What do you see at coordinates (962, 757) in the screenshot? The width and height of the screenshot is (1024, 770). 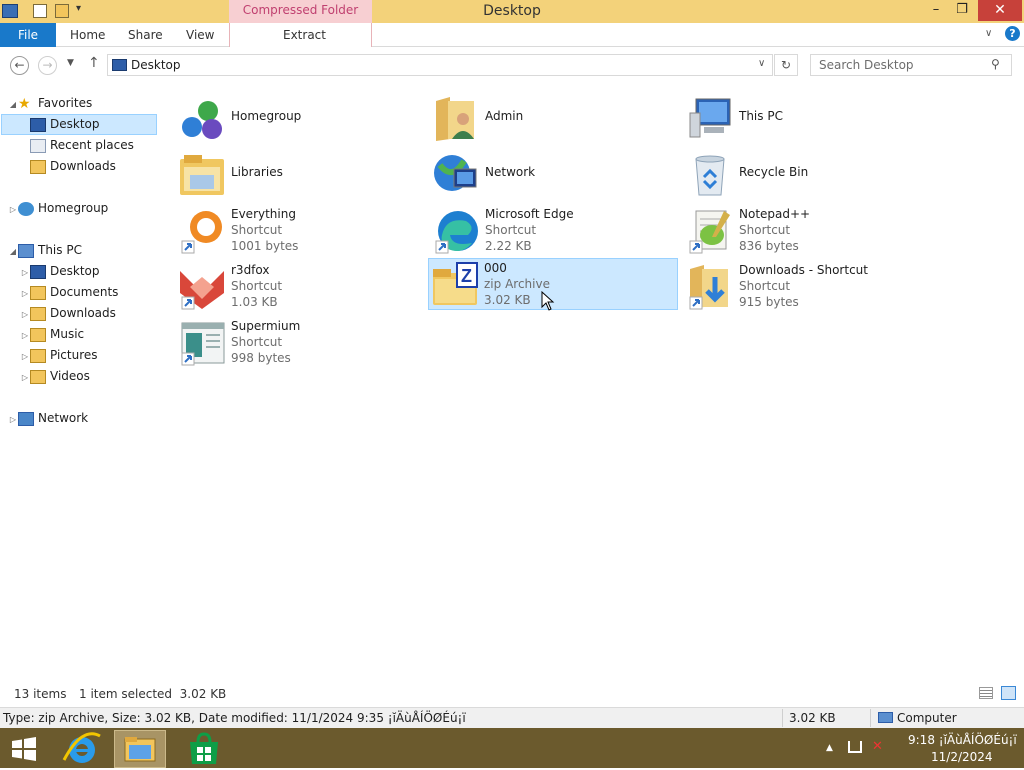 I see `clock-date: 11/2/2024` at bounding box center [962, 757].